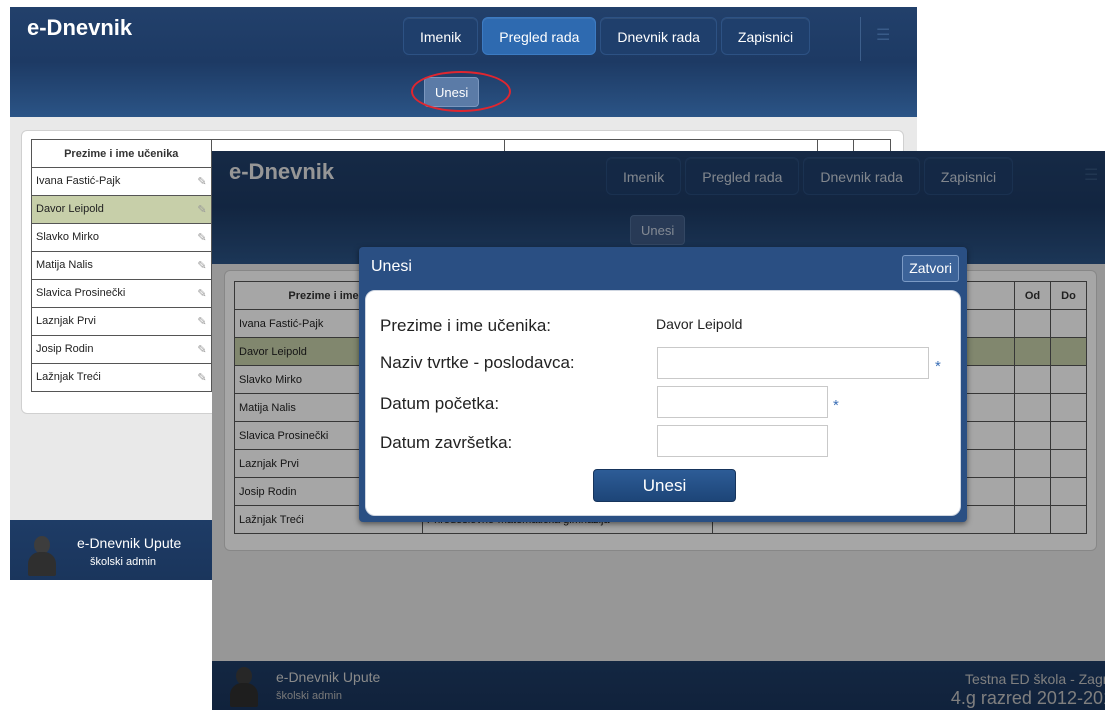 This screenshot has width=1105, height=710. I want to click on user-role: školski admin, so click(123, 562).